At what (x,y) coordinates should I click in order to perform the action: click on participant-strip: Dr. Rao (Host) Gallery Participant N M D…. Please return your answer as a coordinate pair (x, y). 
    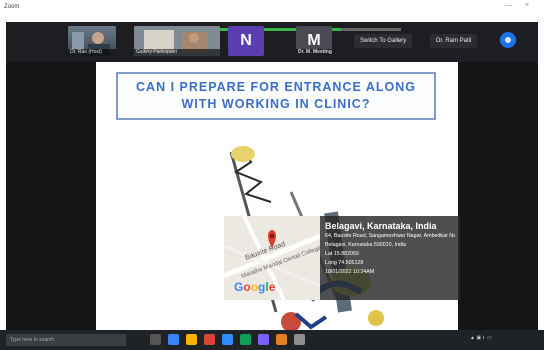
    Looking at the image, I should click on (272, 42).